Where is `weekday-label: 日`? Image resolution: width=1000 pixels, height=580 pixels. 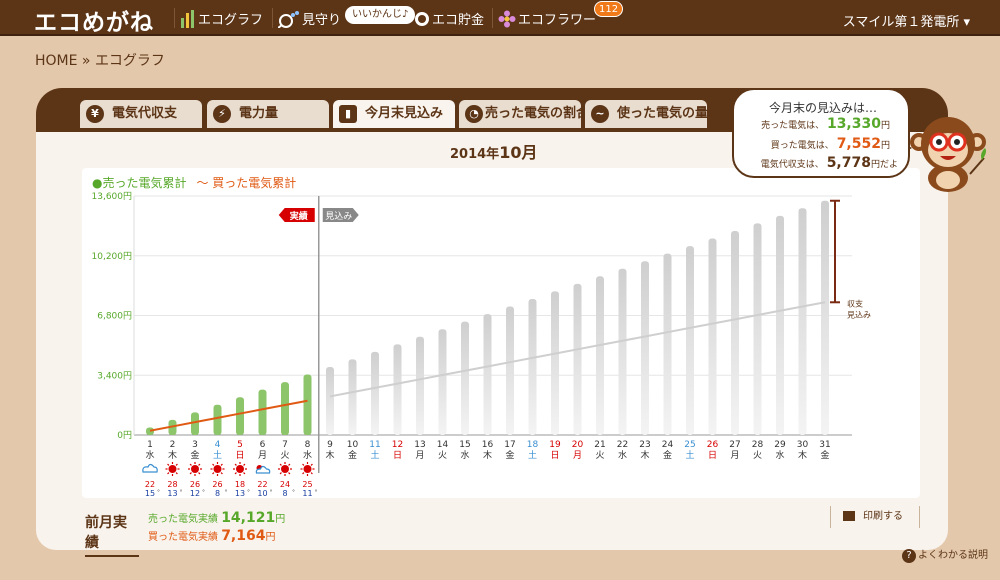 weekday-label: 日 is located at coordinates (712, 455).